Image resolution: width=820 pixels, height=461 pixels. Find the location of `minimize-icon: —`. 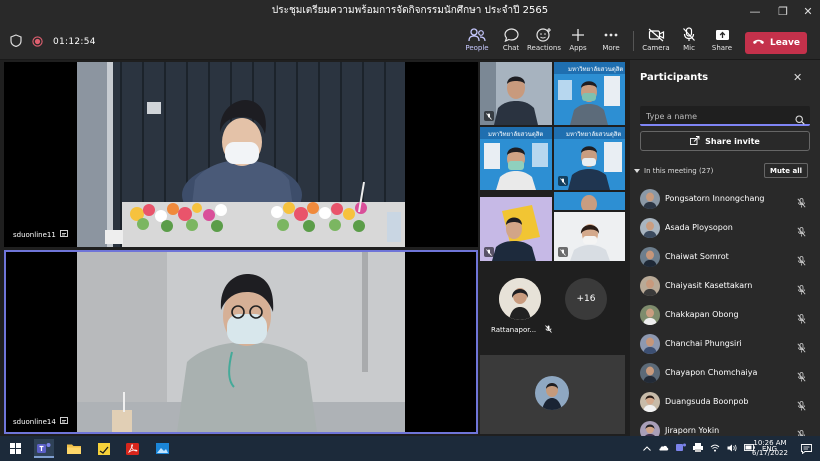

minimize-icon: — is located at coordinates (755, 11).